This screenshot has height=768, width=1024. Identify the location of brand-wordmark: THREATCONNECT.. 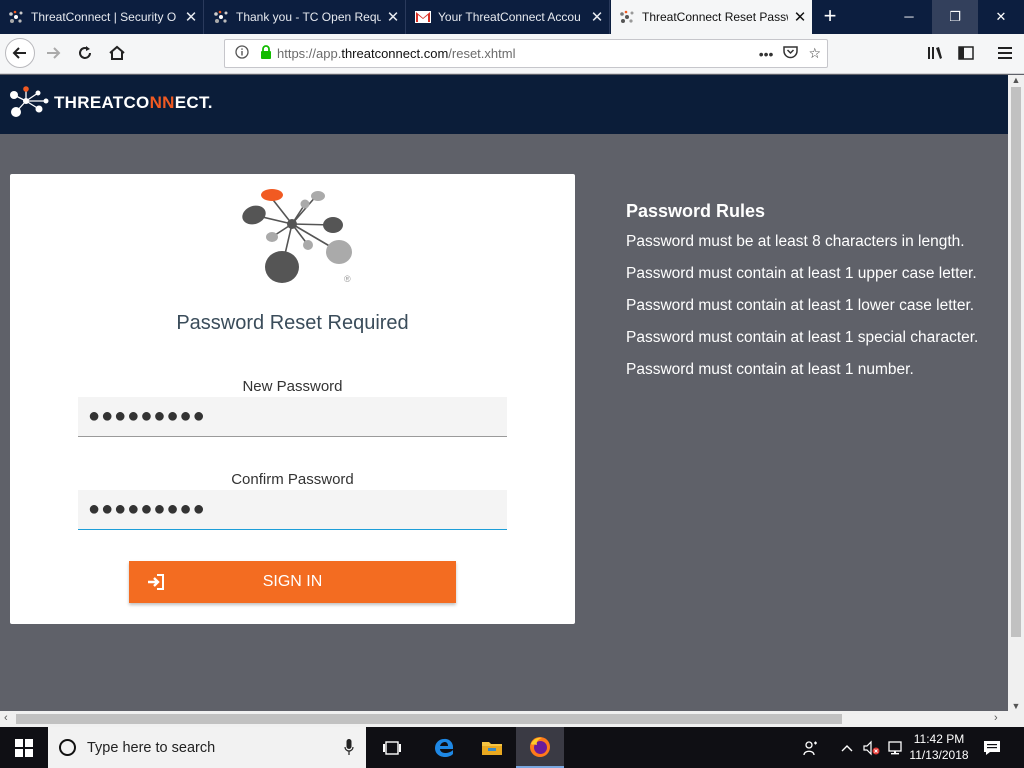
(133, 102).